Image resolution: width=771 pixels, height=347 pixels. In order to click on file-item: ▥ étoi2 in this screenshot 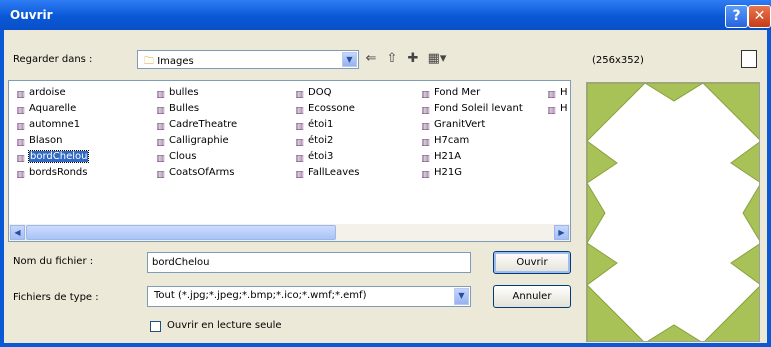, I will do `click(313, 140)`.